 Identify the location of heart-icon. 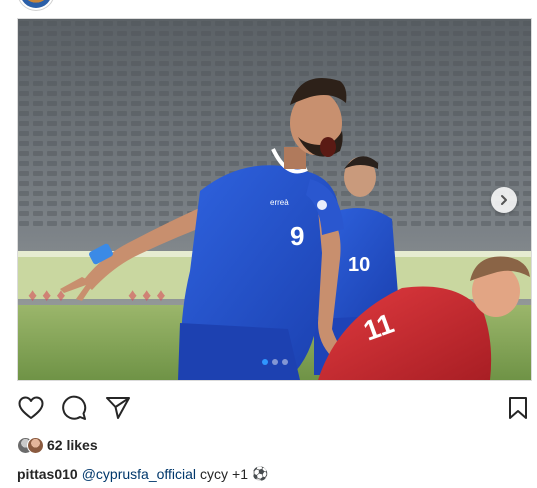
(31, 407).